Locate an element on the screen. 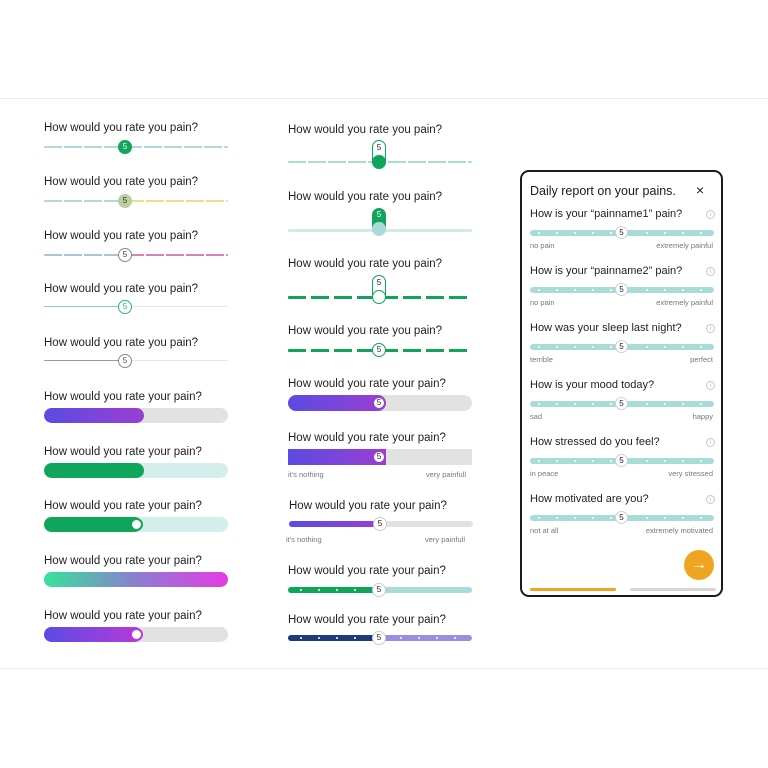 The height and width of the screenshot is (768, 768). slider-pin-teal: 5 is located at coordinates (380, 223).